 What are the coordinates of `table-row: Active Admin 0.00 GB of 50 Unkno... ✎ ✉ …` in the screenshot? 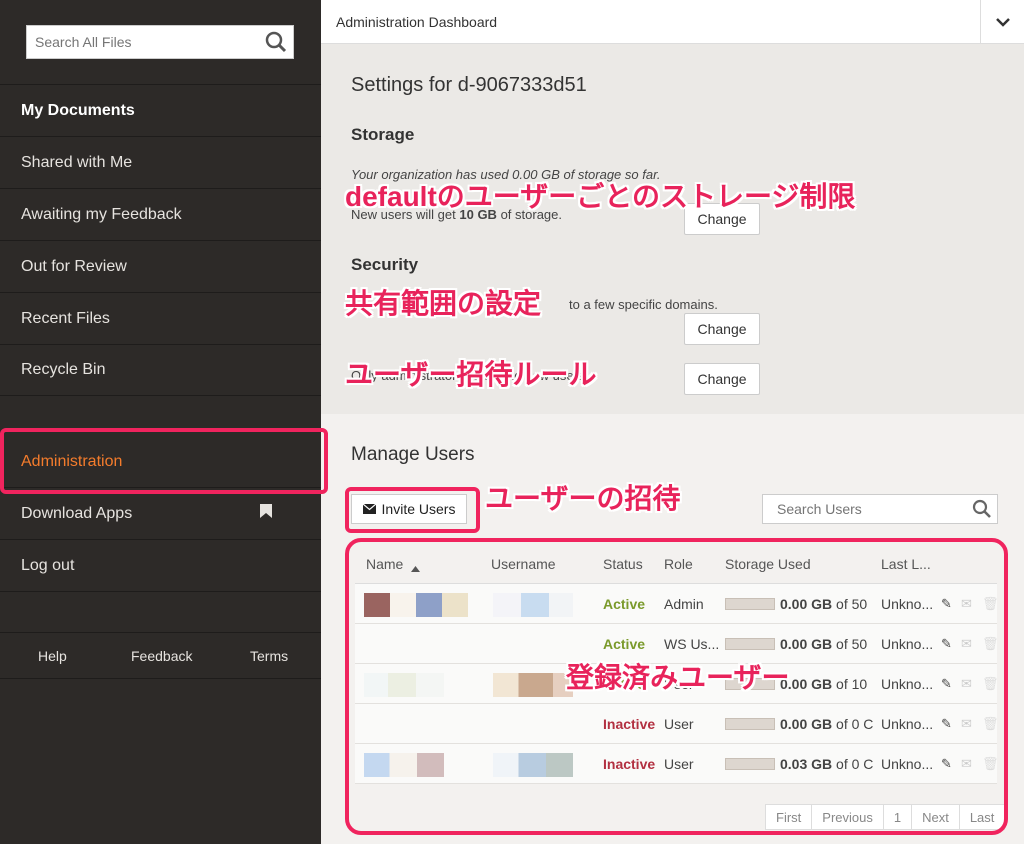 It's located at (677, 604).